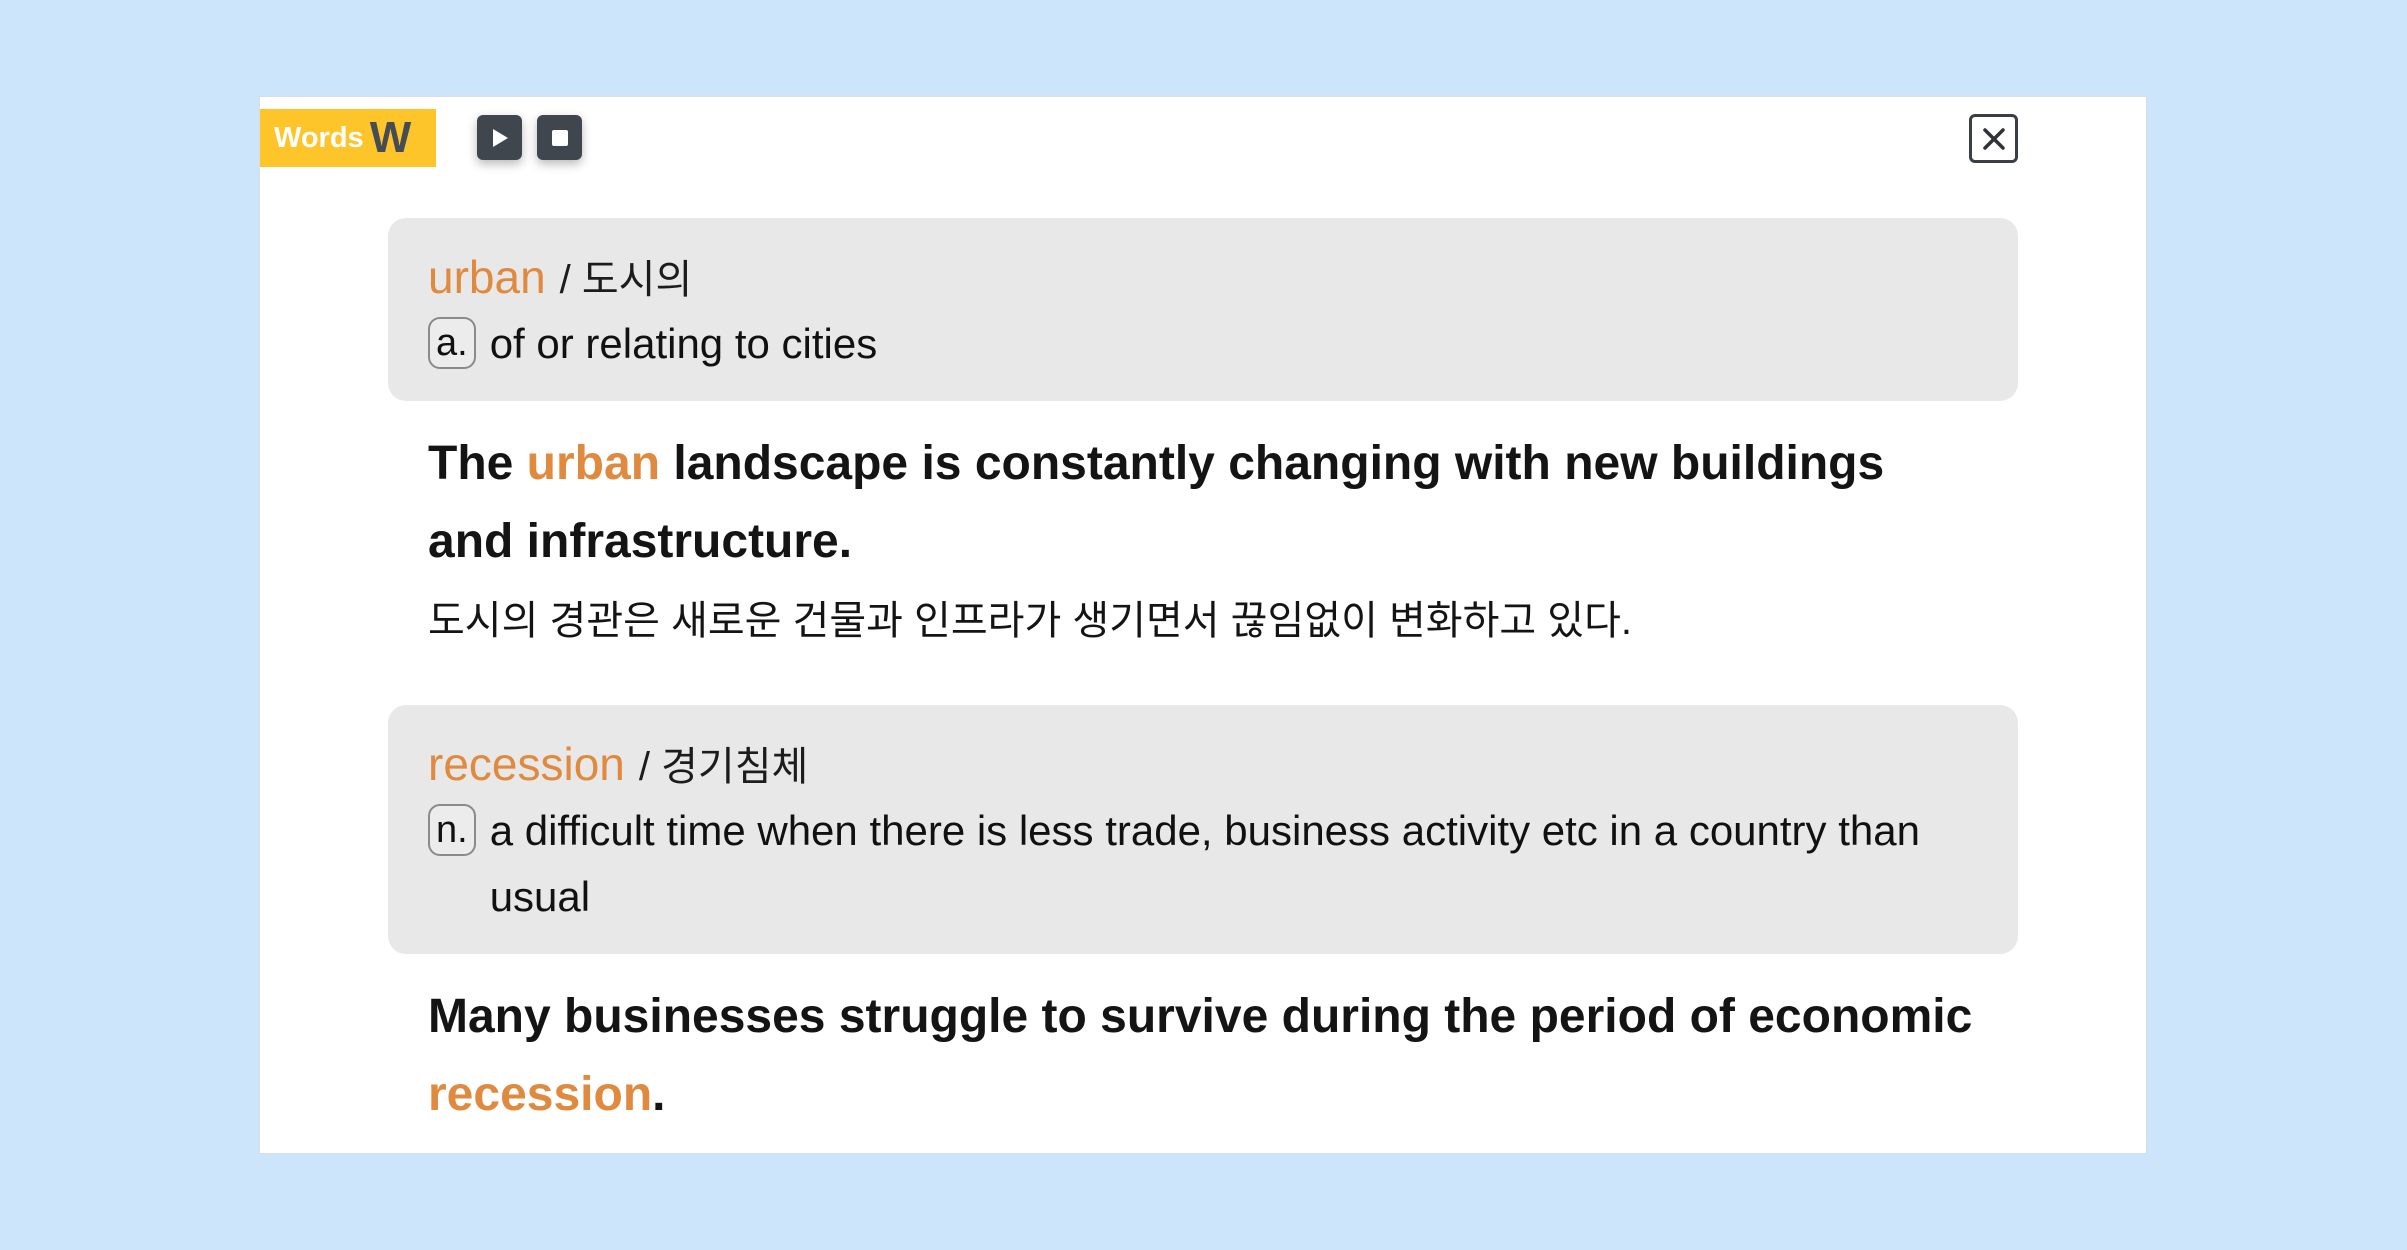  What do you see at coordinates (526, 764) in the screenshot?
I see `vocab-word: recession` at bounding box center [526, 764].